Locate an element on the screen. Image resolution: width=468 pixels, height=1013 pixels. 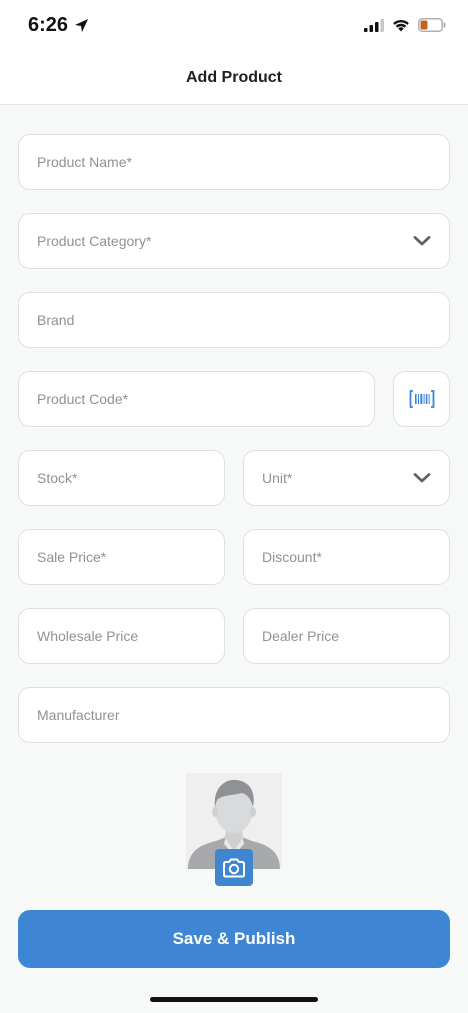
brand-placeholder: Brand is located at coordinates (56, 320).